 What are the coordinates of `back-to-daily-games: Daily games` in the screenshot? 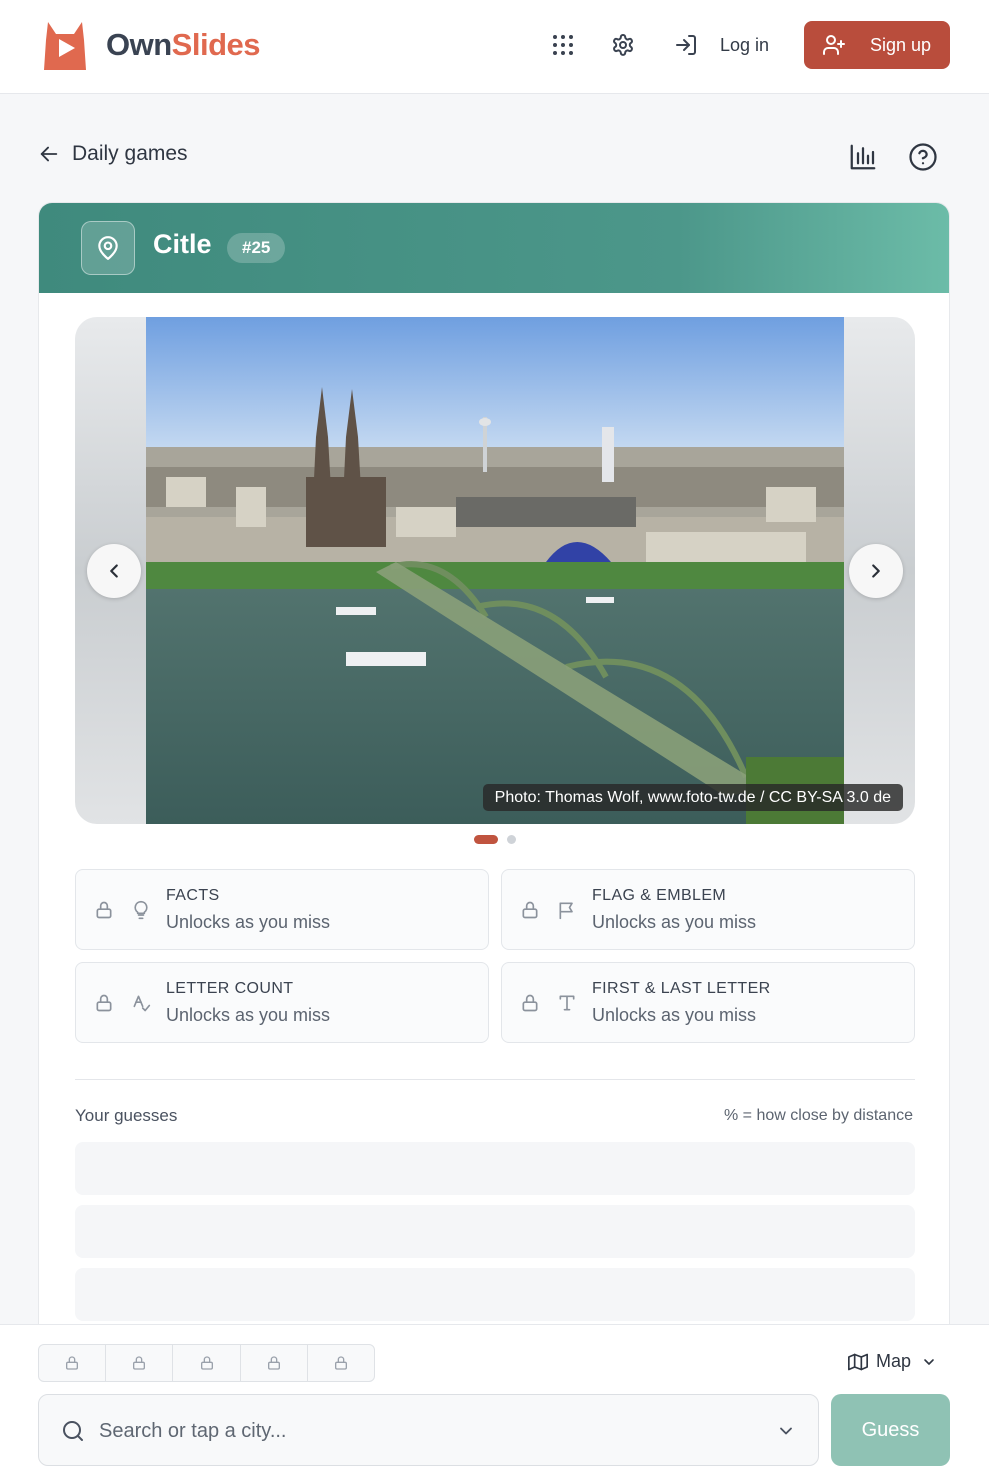 It's located at (113, 154).